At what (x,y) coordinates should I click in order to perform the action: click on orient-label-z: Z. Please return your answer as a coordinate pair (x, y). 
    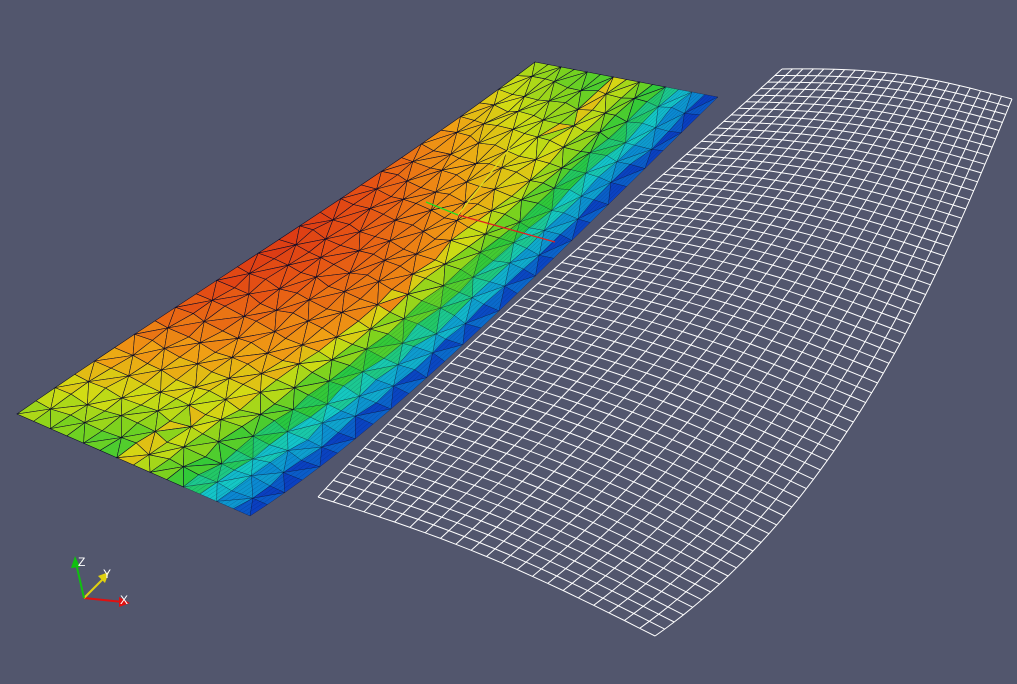
    Looking at the image, I should click on (81, 562).